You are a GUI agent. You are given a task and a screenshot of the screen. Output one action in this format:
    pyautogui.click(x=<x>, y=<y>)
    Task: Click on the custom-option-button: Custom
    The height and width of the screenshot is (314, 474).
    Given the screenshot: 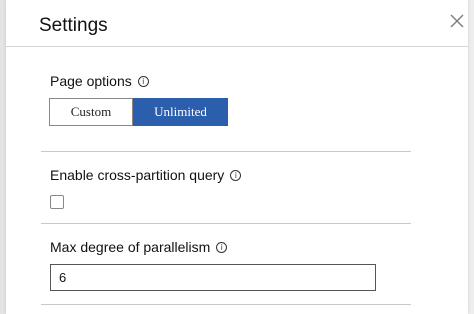 What is the action you would take?
    pyautogui.click(x=91, y=112)
    